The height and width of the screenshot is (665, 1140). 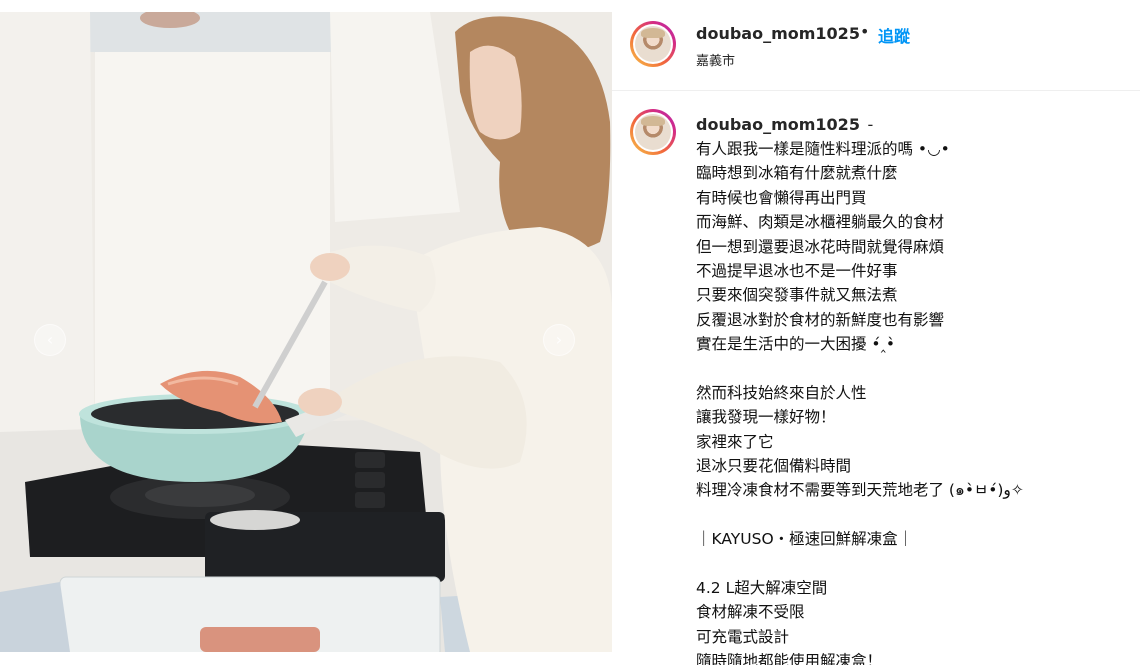 What do you see at coordinates (559, 340) in the screenshot?
I see `carousel-next-button: ›` at bounding box center [559, 340].